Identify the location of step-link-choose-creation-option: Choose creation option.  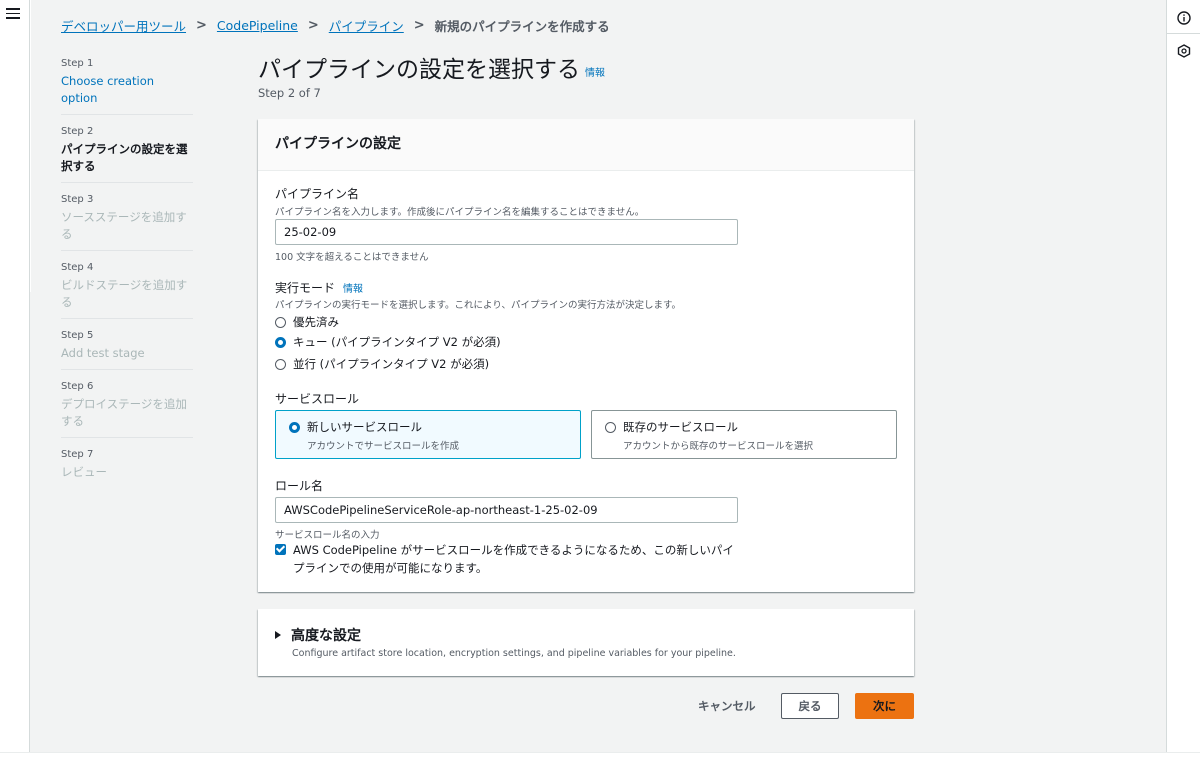
(127, 90).